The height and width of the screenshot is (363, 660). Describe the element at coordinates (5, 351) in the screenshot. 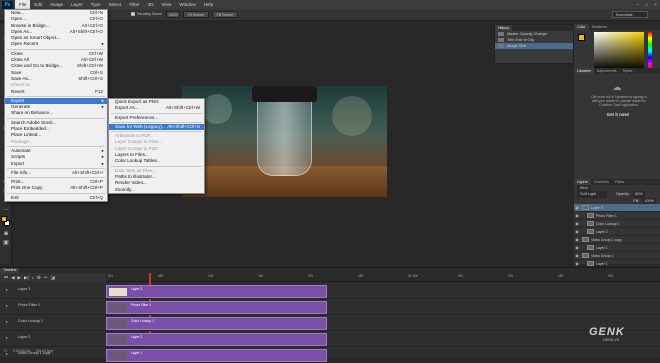

I see `render-icon: ⎚` at that location.